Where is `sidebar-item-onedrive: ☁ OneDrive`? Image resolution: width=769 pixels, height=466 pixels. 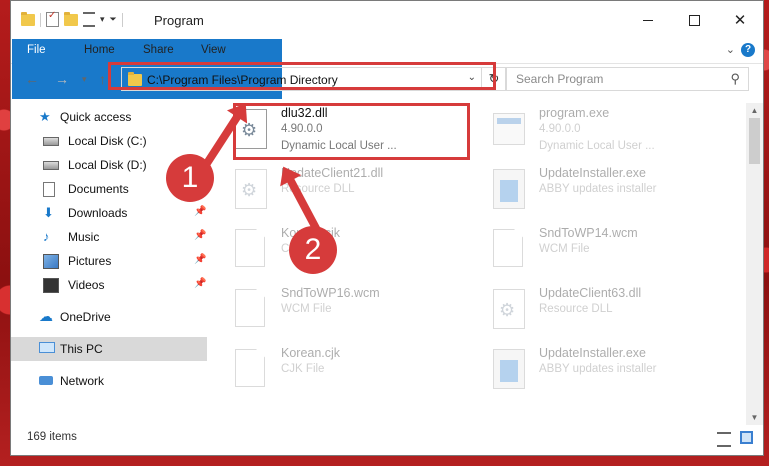 sidebar-item-onedrive: ☁ OneDrive is located at coordinates (109, 317).